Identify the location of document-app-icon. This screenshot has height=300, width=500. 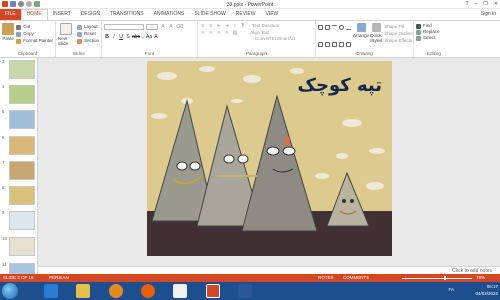
(180, 291).